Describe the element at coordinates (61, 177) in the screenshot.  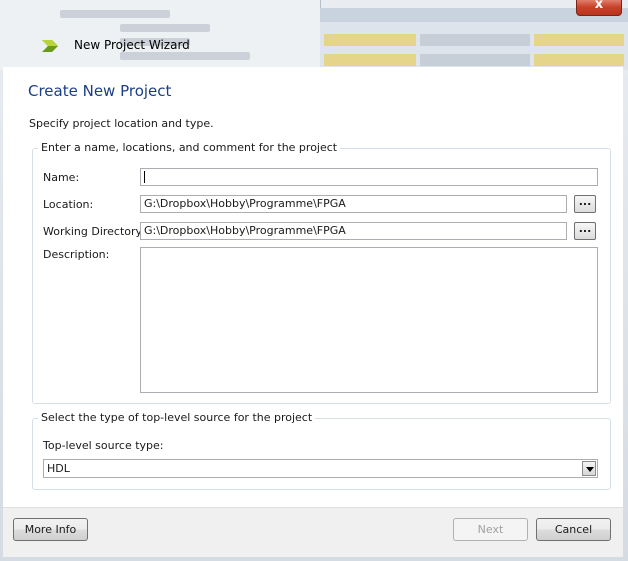
I see `name-label: Name:` at that location.